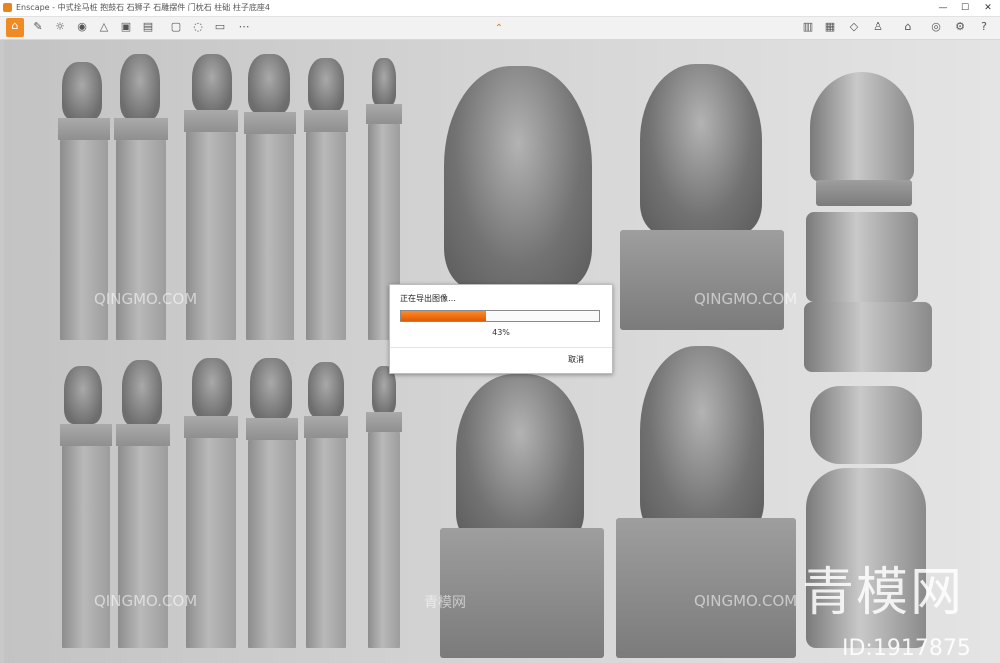 This screenshot has height=663, width=1000. Describe the element at coordinates (7, 7) in the screenshot. I see `enscape-logo-icon` at that location.